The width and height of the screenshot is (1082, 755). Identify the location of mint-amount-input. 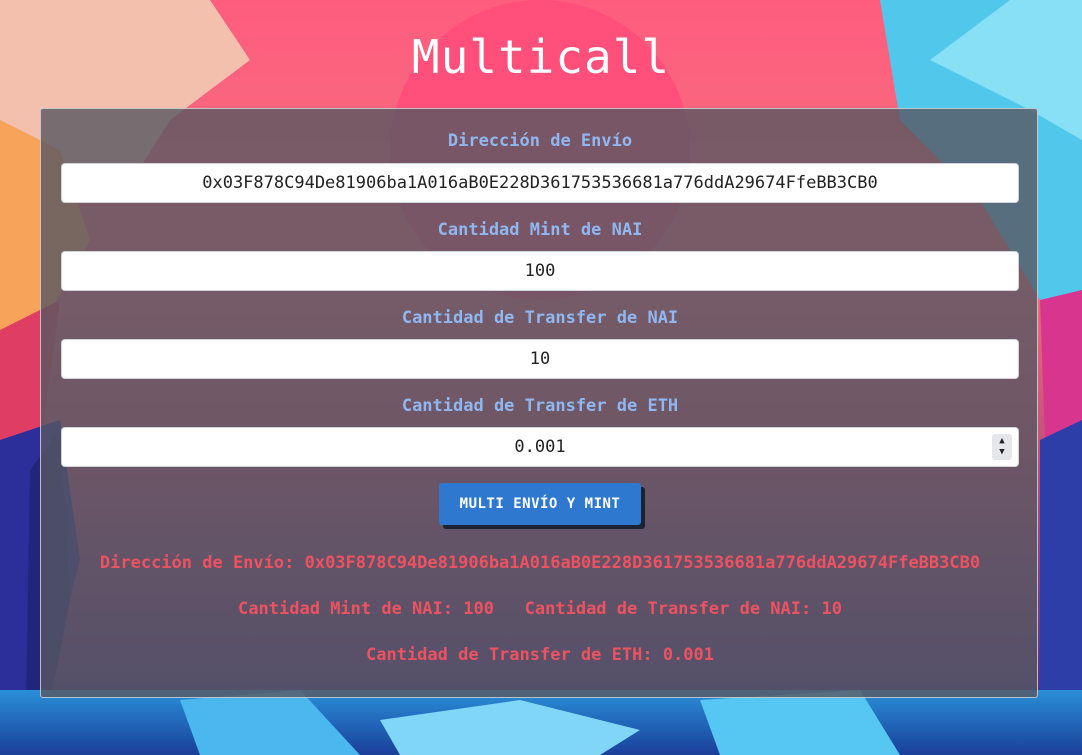
(540, 271).